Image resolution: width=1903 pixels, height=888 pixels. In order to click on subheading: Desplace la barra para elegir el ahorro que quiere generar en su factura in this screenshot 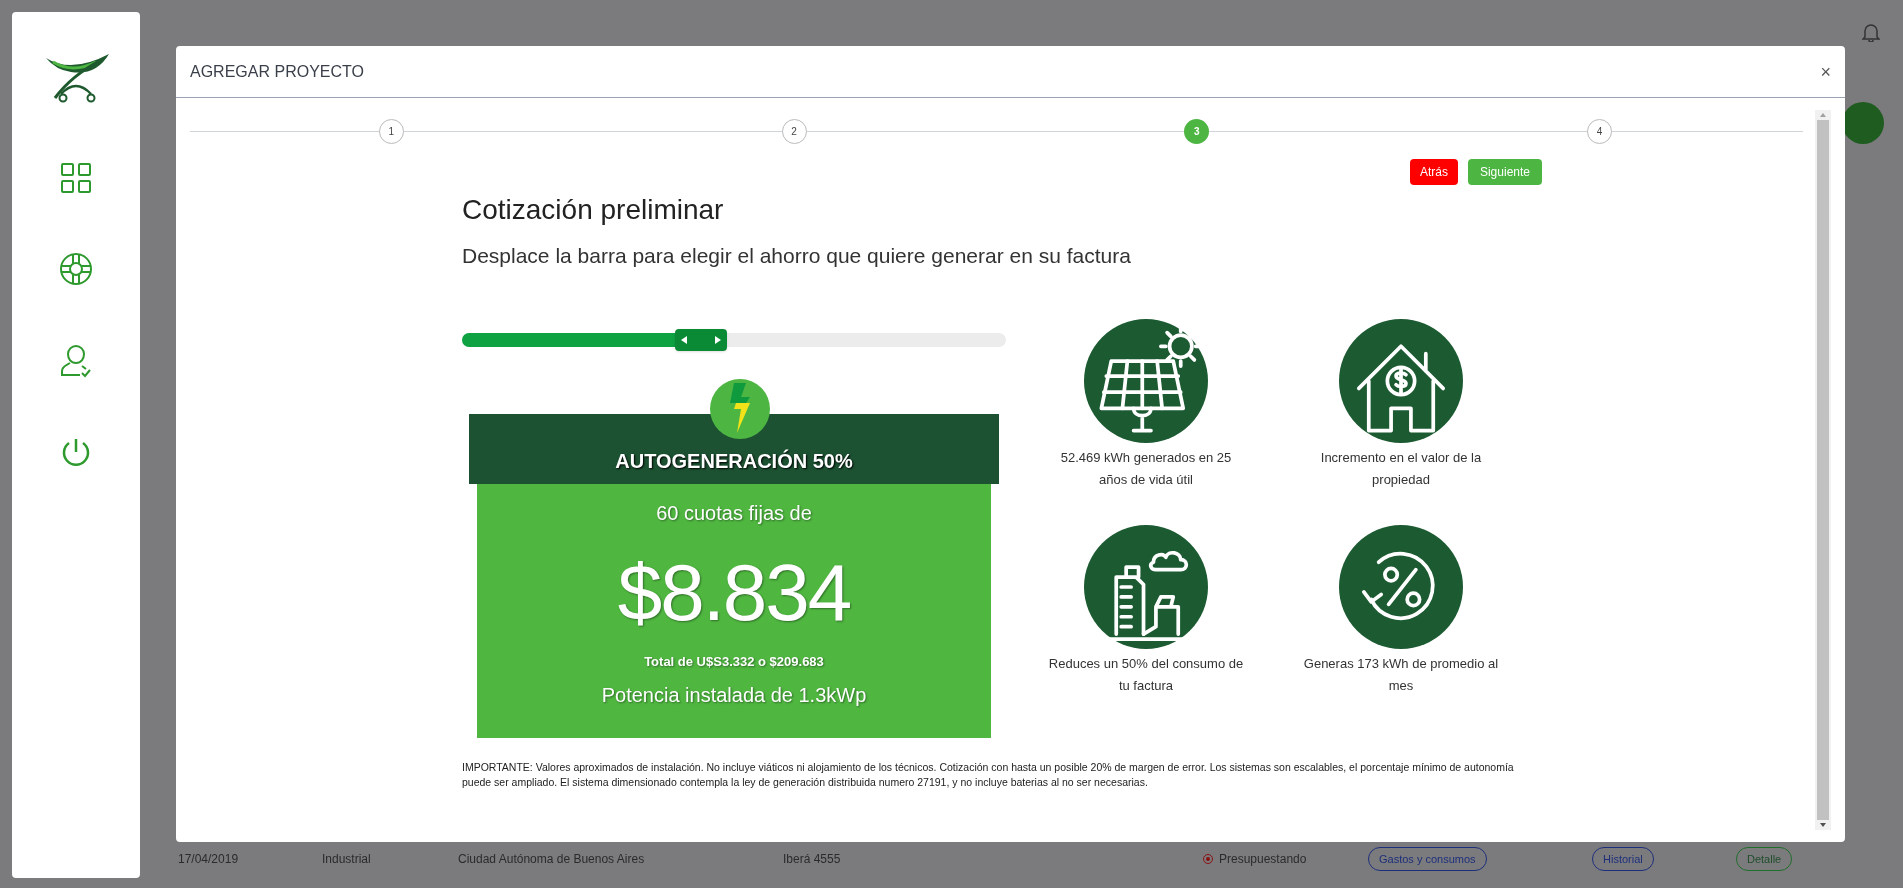, I will do `click(797, 256)`.